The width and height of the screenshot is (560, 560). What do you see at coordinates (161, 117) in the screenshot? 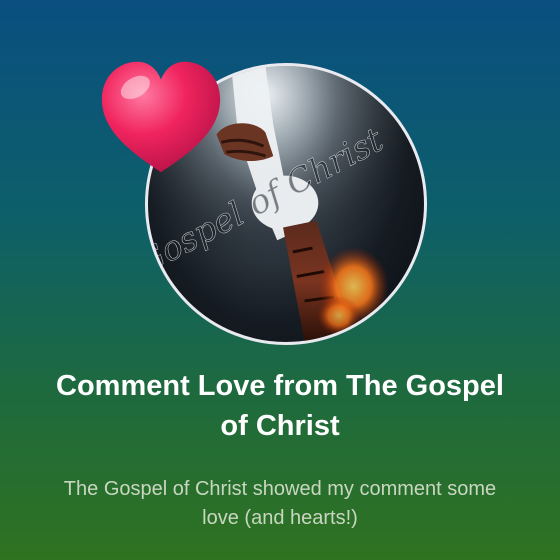
I see `heart-icon` at bounding box center [161, 117].